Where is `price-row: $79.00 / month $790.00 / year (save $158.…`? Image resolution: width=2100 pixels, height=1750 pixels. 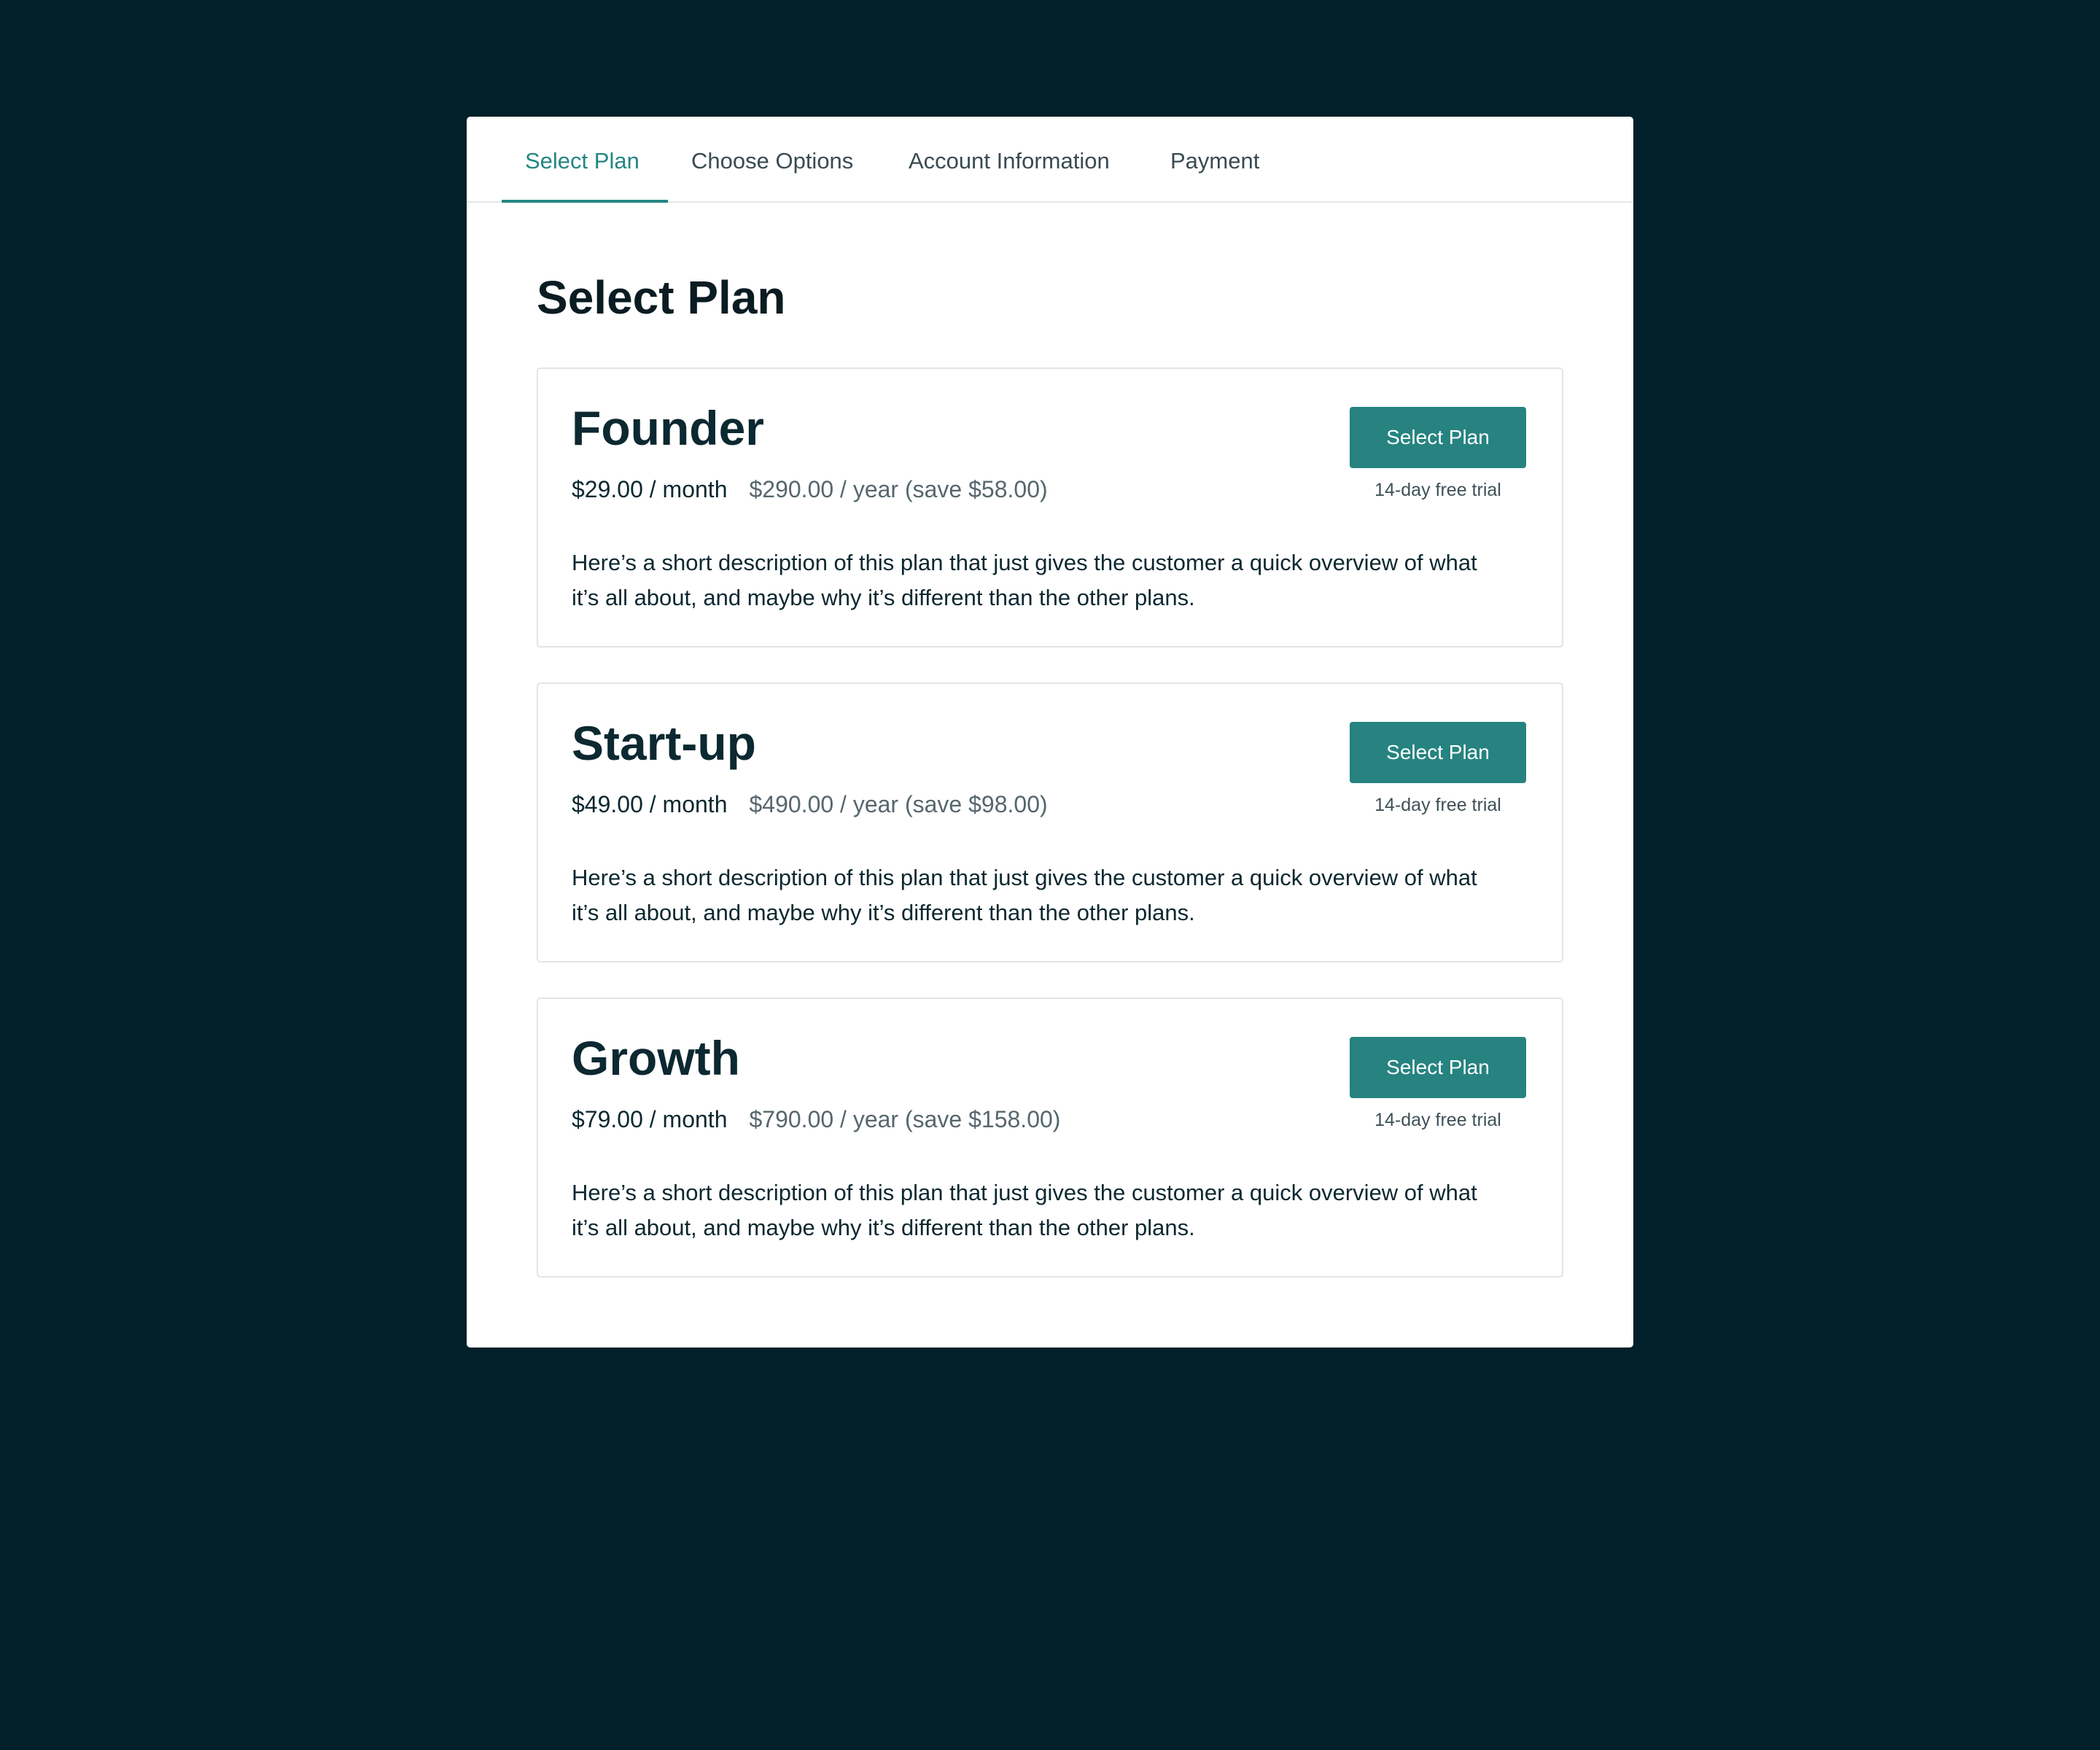 price-row: $79.00 / month $790.00 / year (save $158.… is located at coordinates (816, 1119).